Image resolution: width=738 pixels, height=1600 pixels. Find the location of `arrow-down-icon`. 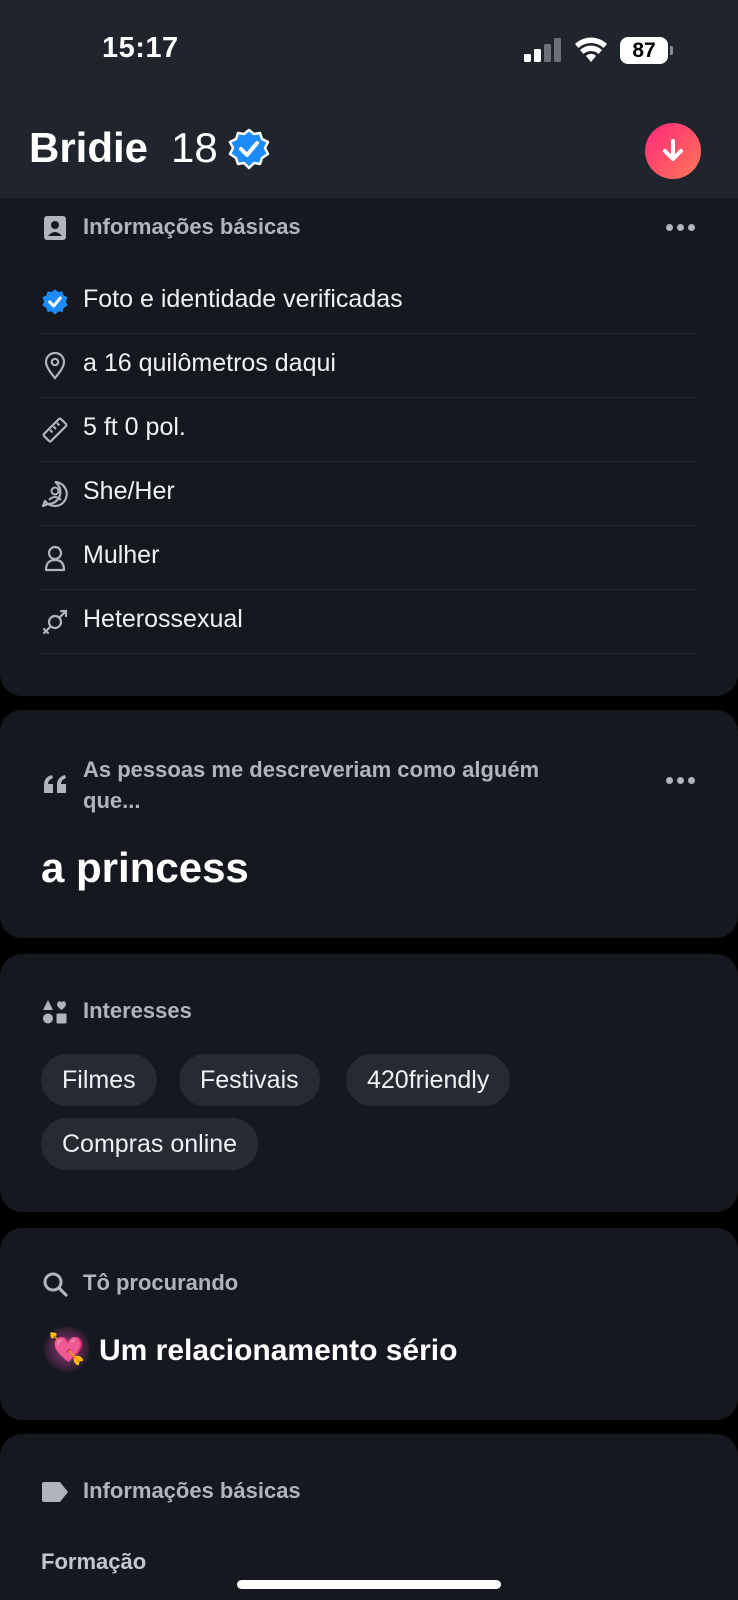

arrow-down-icon is located at coordinates (673, 150).